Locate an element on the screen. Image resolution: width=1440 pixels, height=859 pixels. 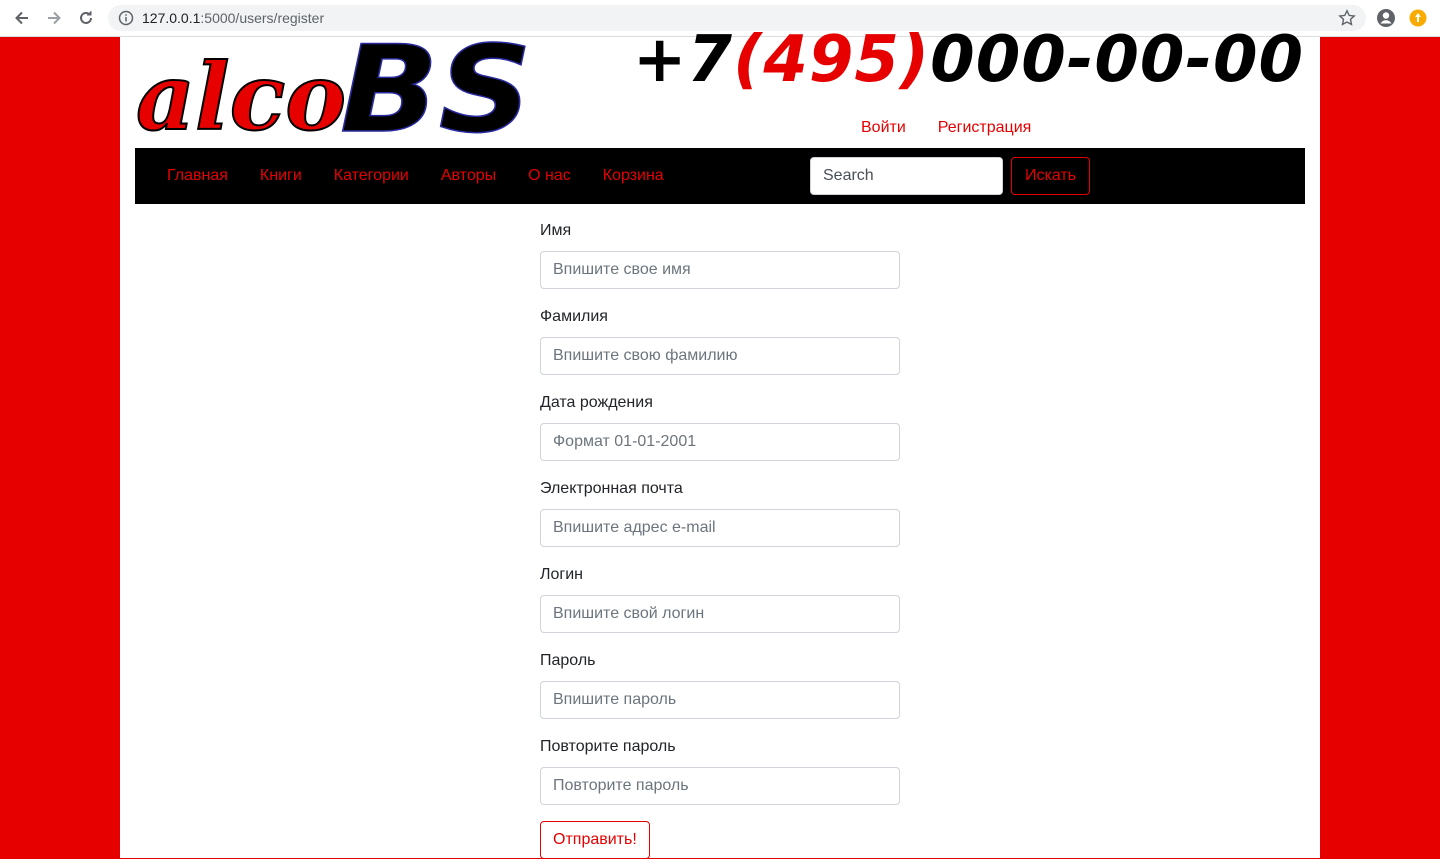
extension-icon is located at coordinates (1418, 20).